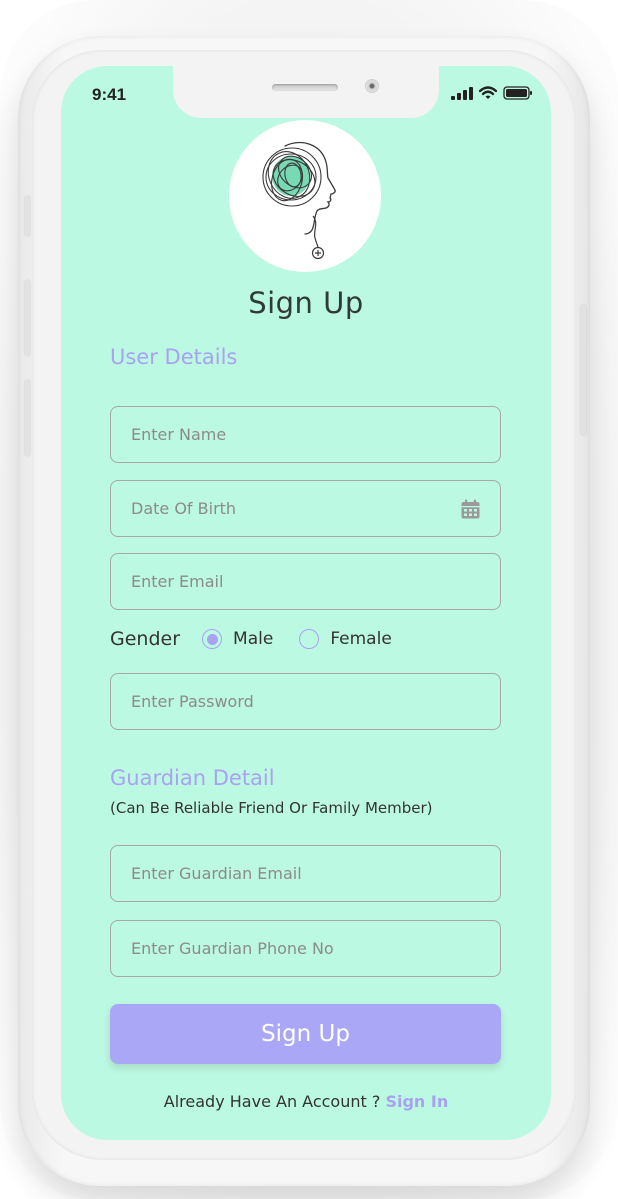 This screenshot has width=618, height=1199. What do you see at coordinates (305, 87) in the screenshot?
I see `speaker-grille` at bounding box center [305, 87].